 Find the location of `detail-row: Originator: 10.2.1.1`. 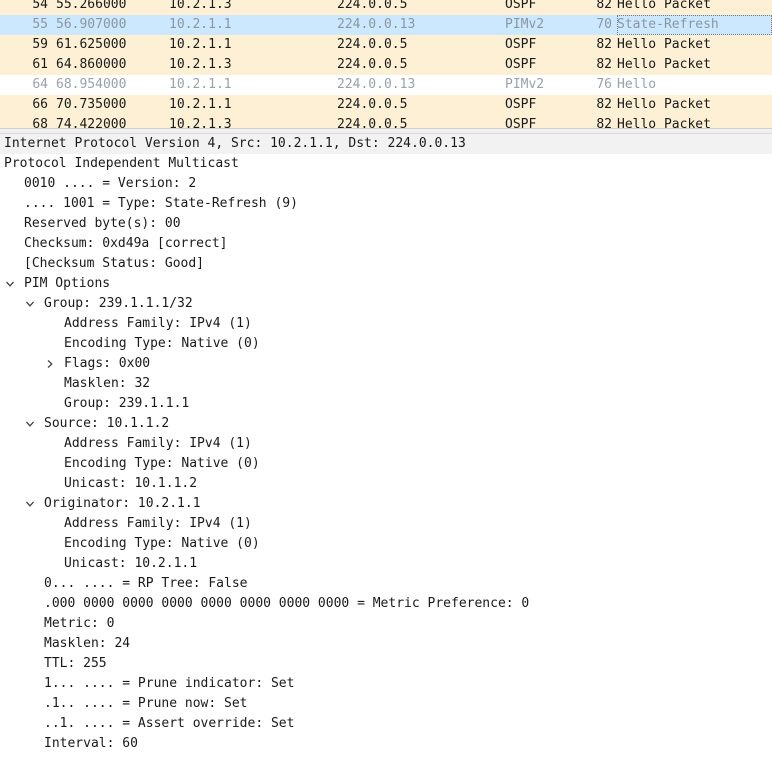

detail-row: Originator: 10.2.1.1 is located at coordinates (386, 504).